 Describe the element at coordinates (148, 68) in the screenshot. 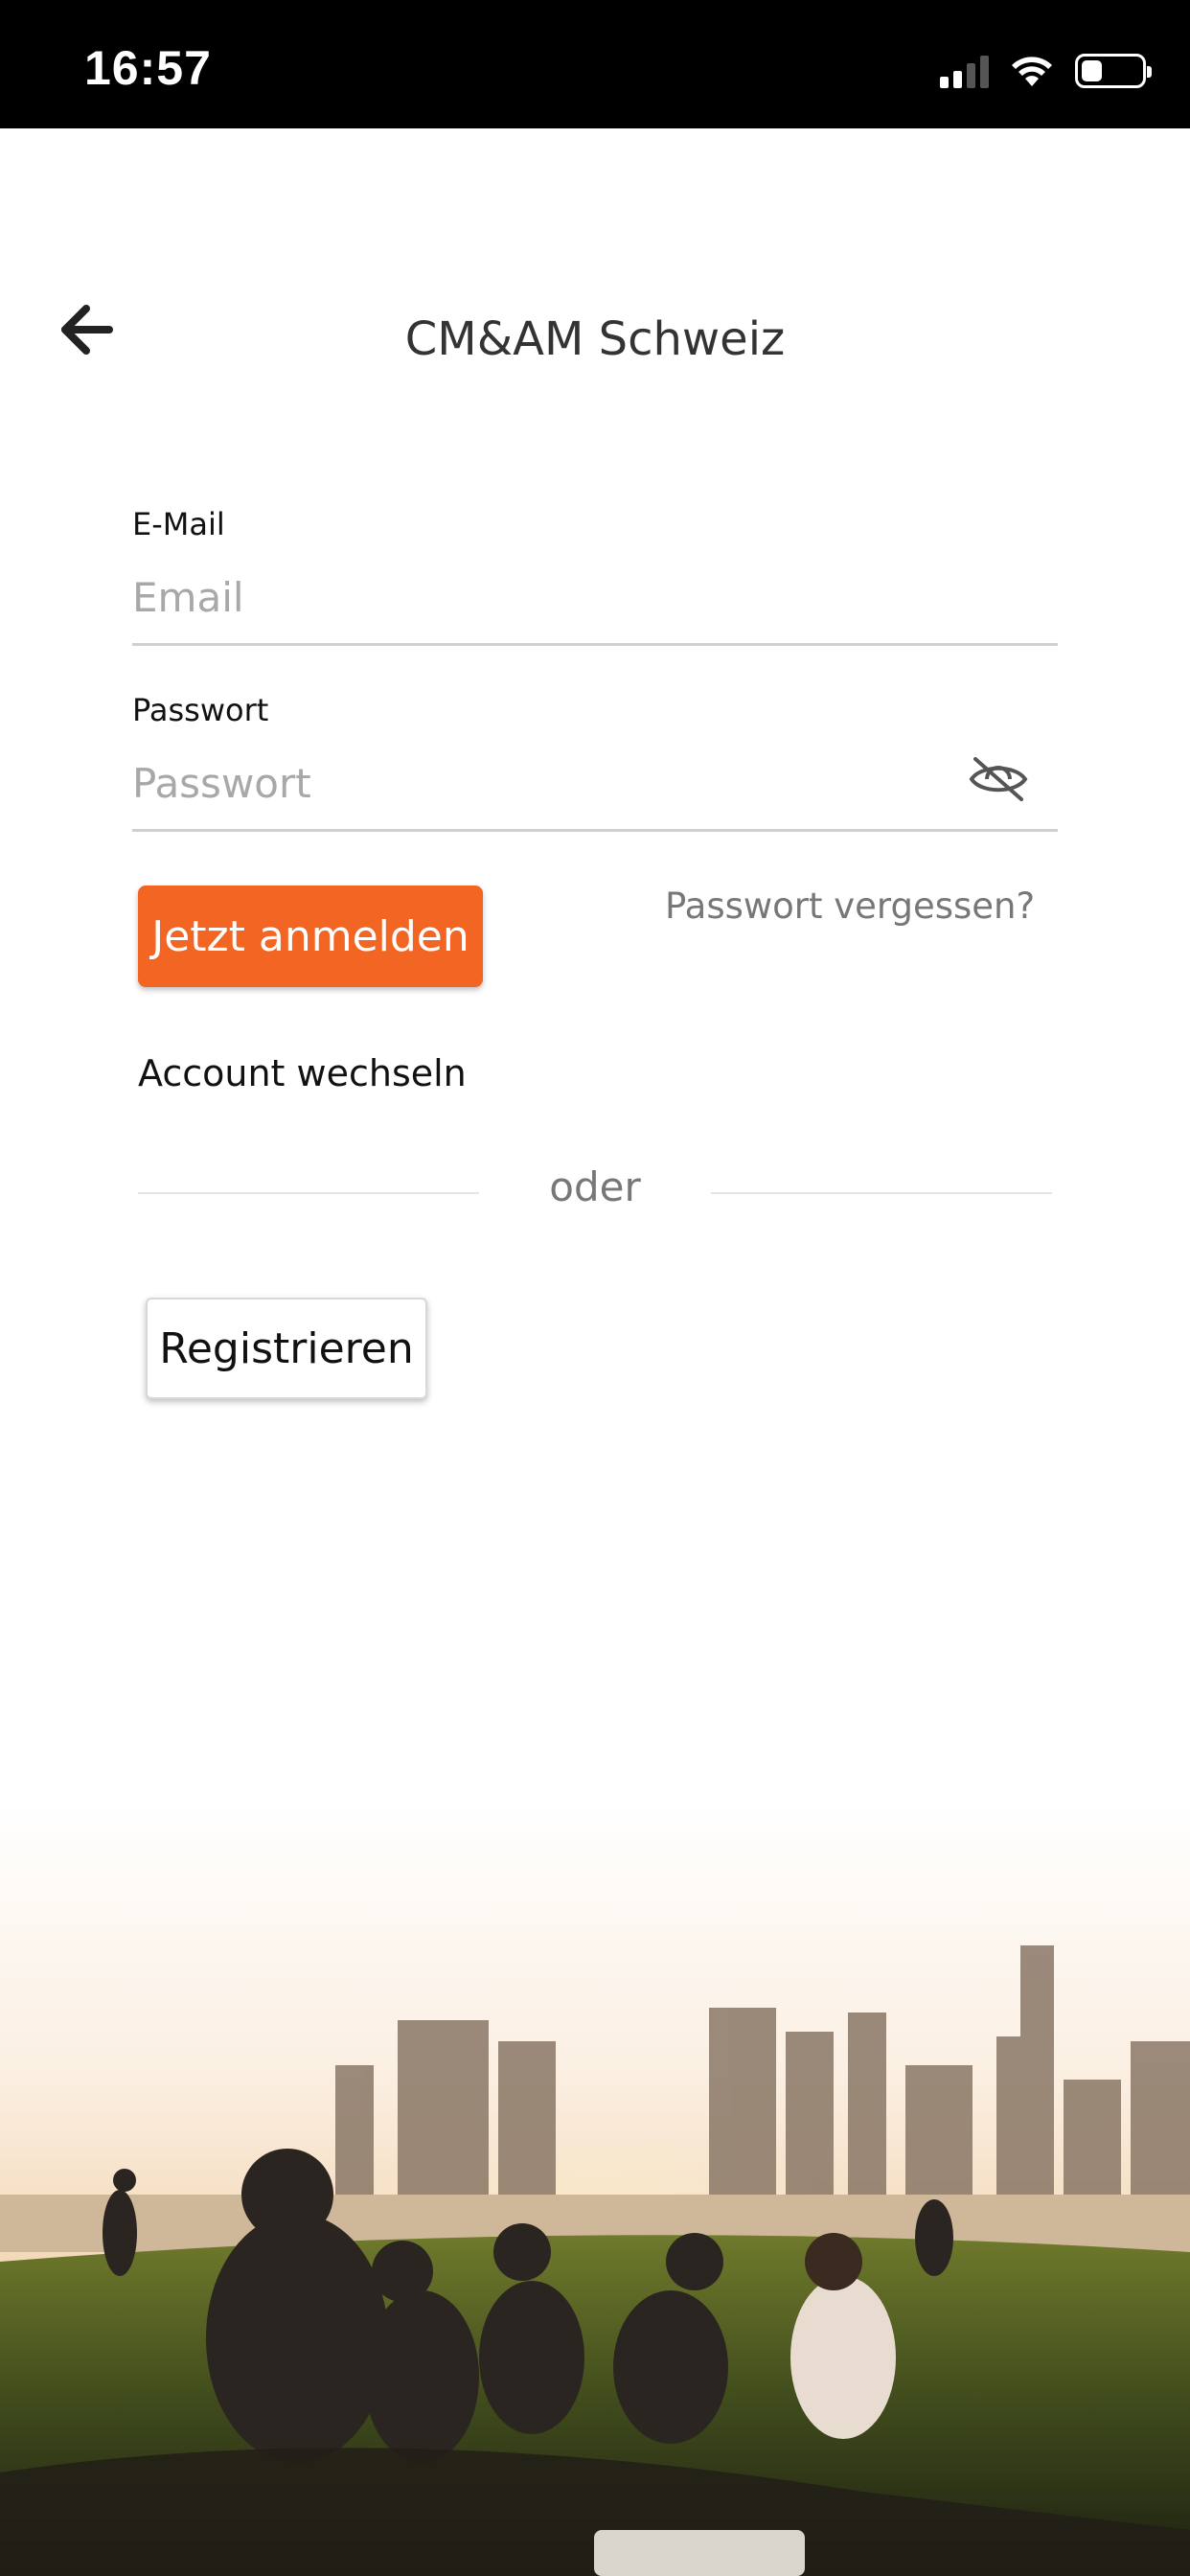

I see `status-time: 16:57` at that location.